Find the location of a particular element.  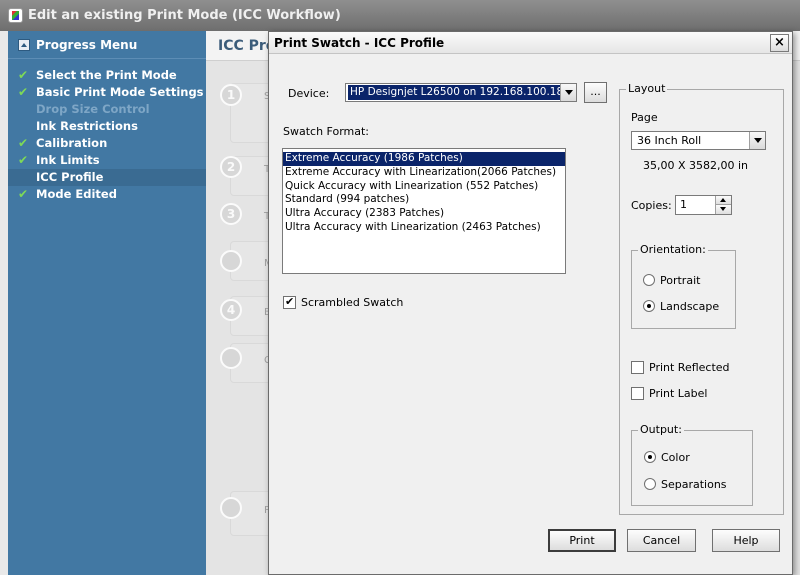

step-number-2: 2 is located at coordinates (231, 167).